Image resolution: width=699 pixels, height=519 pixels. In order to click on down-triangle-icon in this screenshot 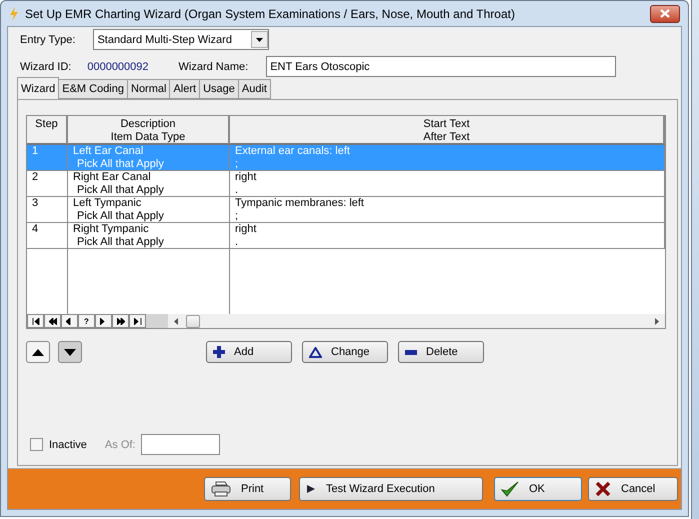, I will do `click(70, 352)`.